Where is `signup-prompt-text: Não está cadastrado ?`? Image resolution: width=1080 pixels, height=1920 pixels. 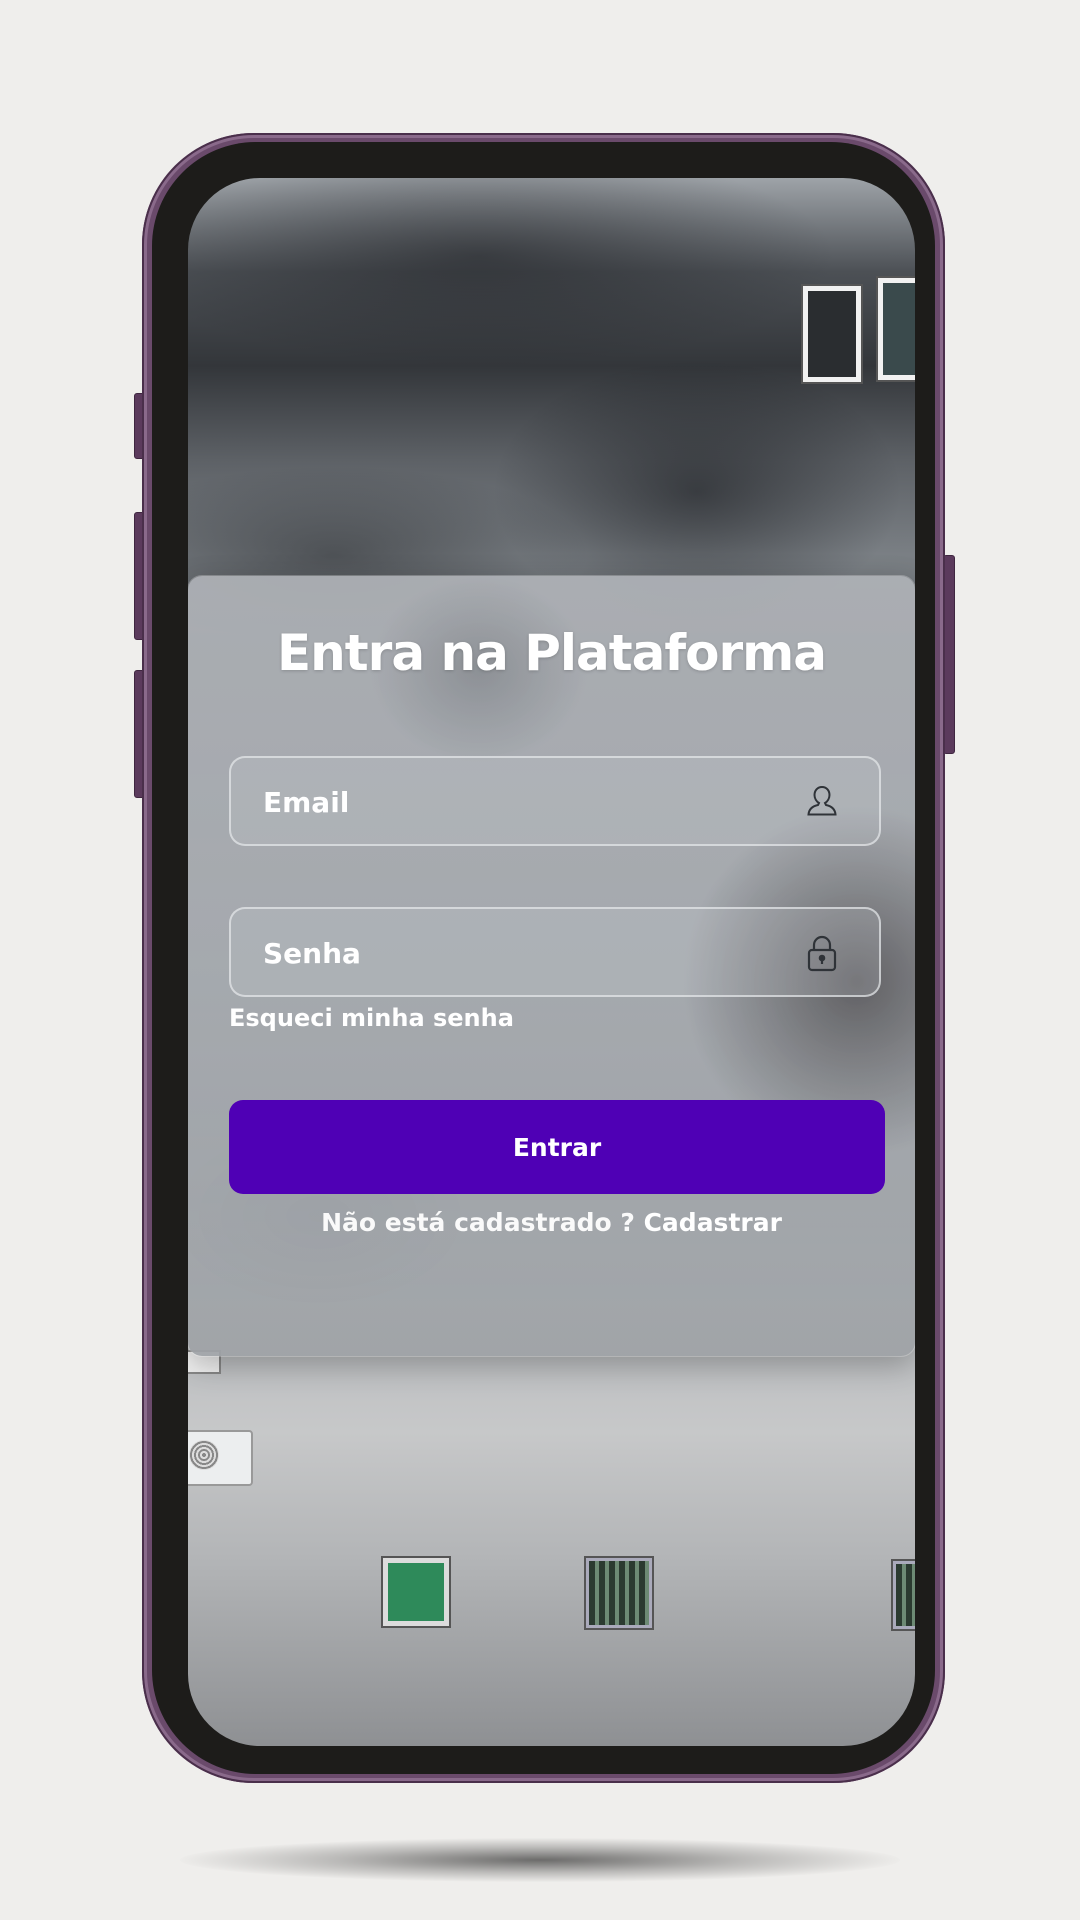 signup-prompt-text: Não está cadastrado ? is located at coordinates (482, 1222).